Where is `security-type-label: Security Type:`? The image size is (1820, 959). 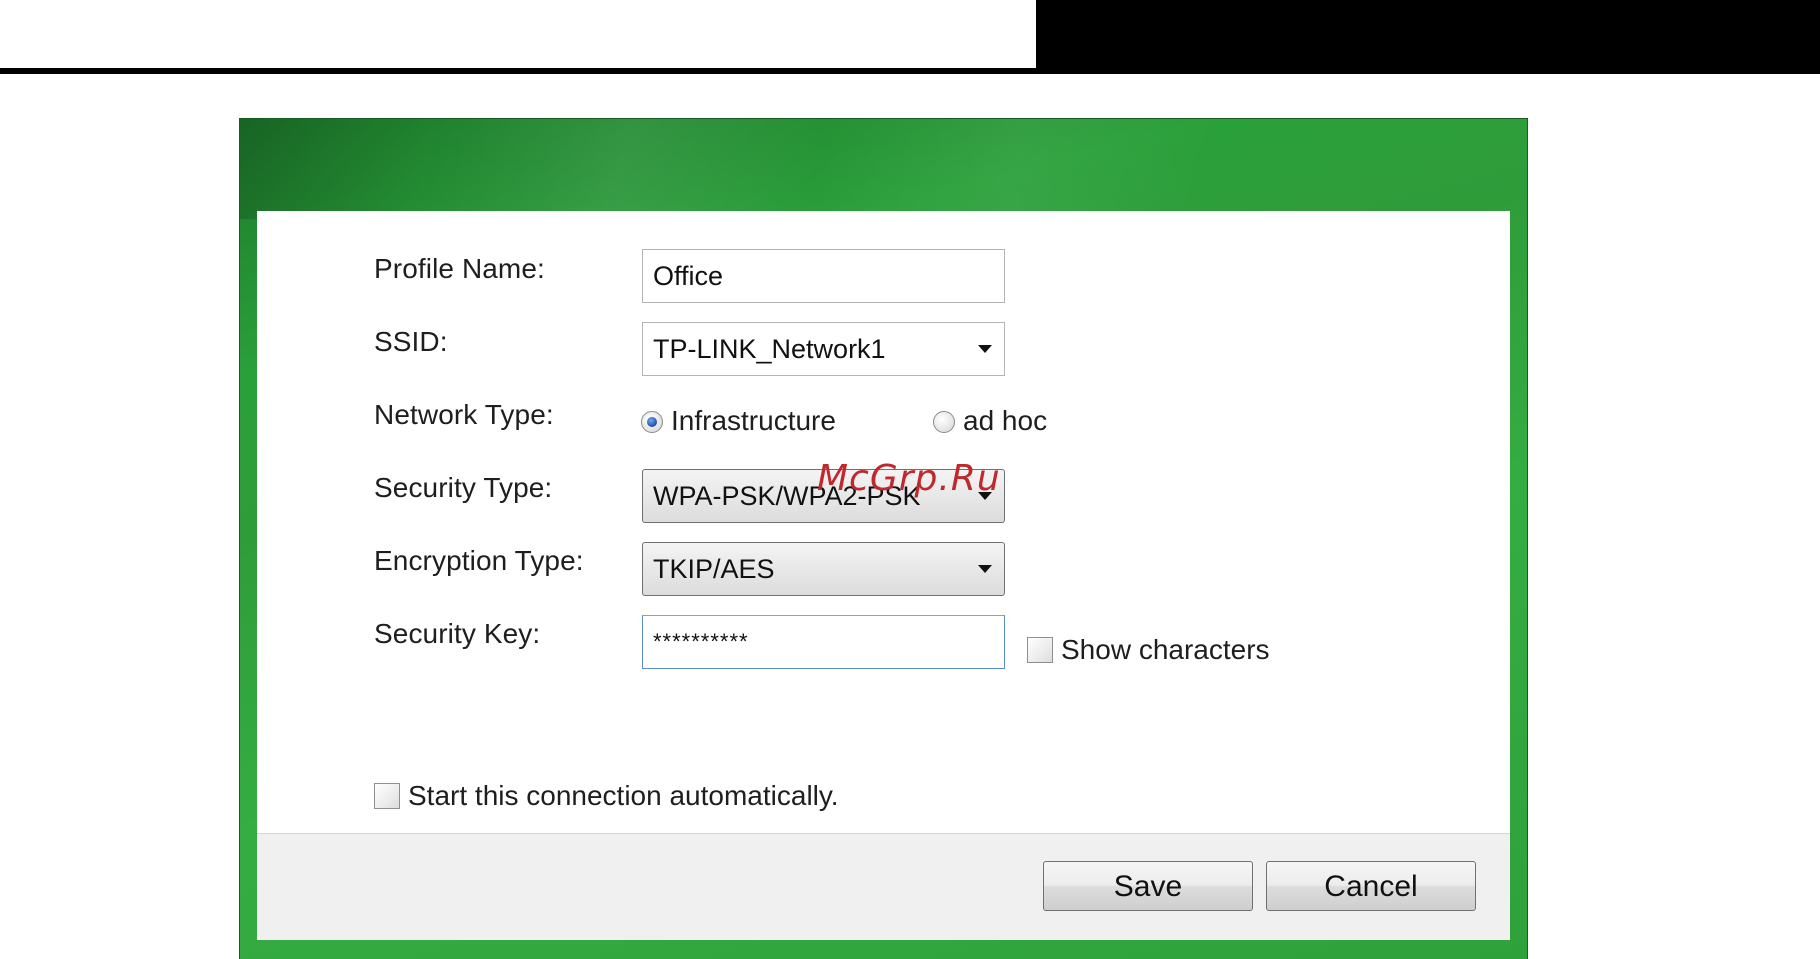
security-type-label: Security Type: is located at coordinates (463, 487).